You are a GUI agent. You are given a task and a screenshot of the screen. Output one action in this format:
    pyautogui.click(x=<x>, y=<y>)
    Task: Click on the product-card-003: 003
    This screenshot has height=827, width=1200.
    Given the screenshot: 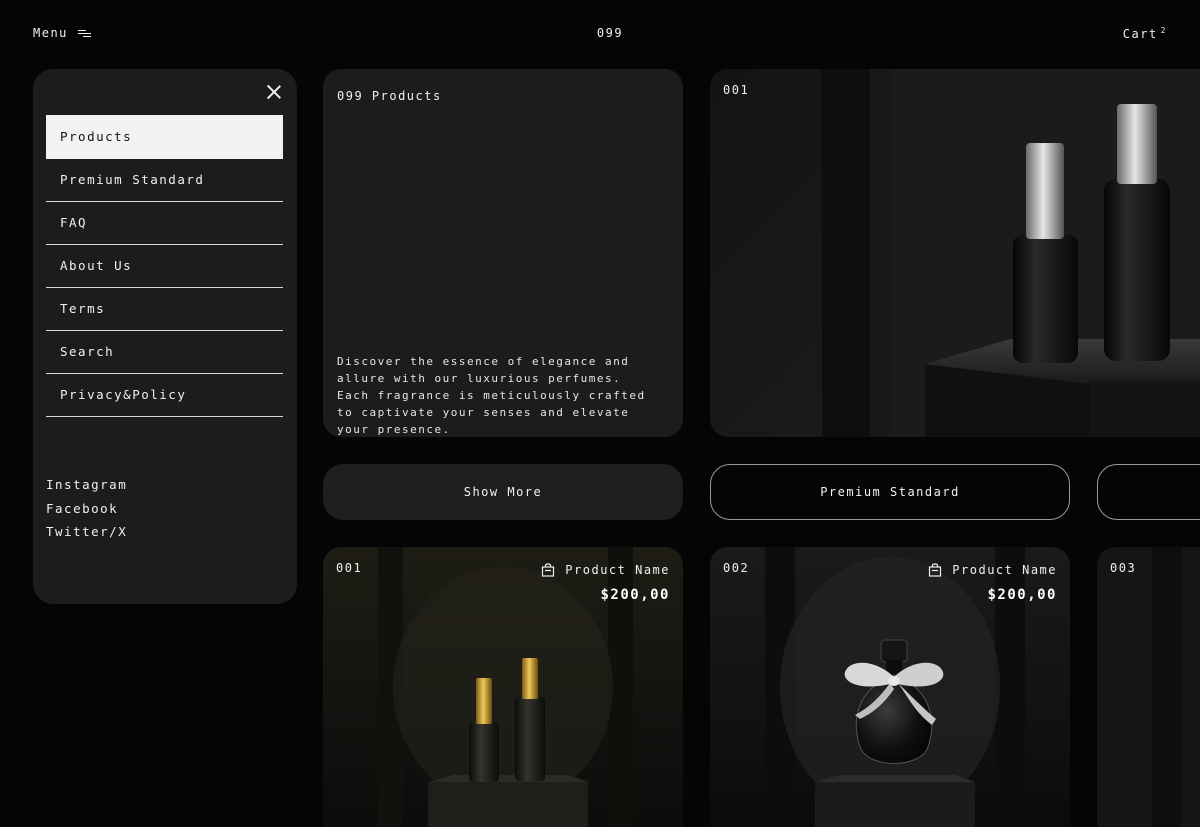 What is the action you would take?
    pyautogui.click(x=1148, y=687)
    